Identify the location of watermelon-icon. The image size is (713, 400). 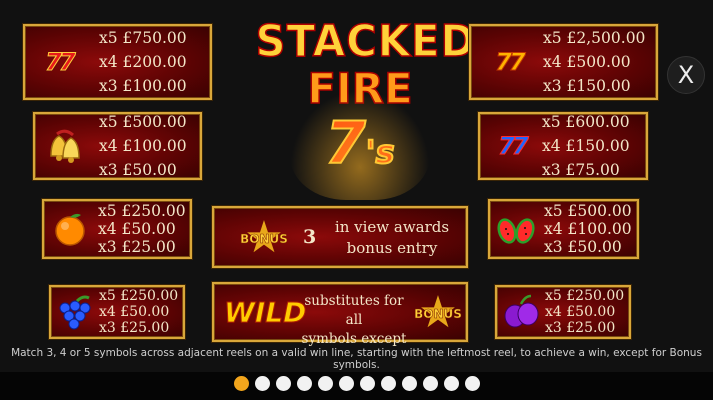
(516, 229).